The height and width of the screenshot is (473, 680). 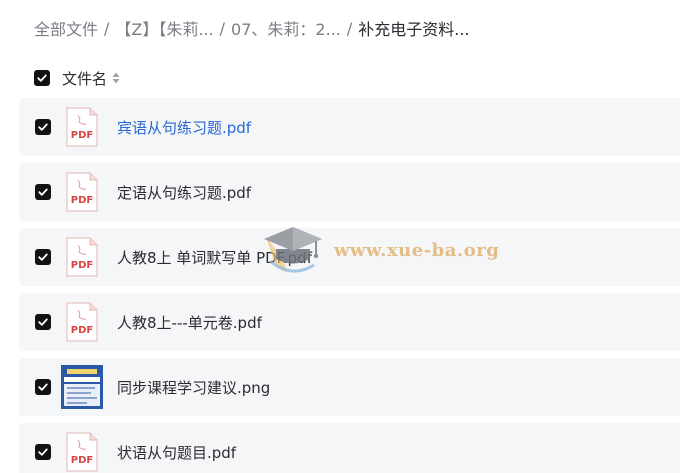 What do you see at coordinates (116, 78) in the screenshot?
I see `sort-icon` at bounding box center [116, 78].